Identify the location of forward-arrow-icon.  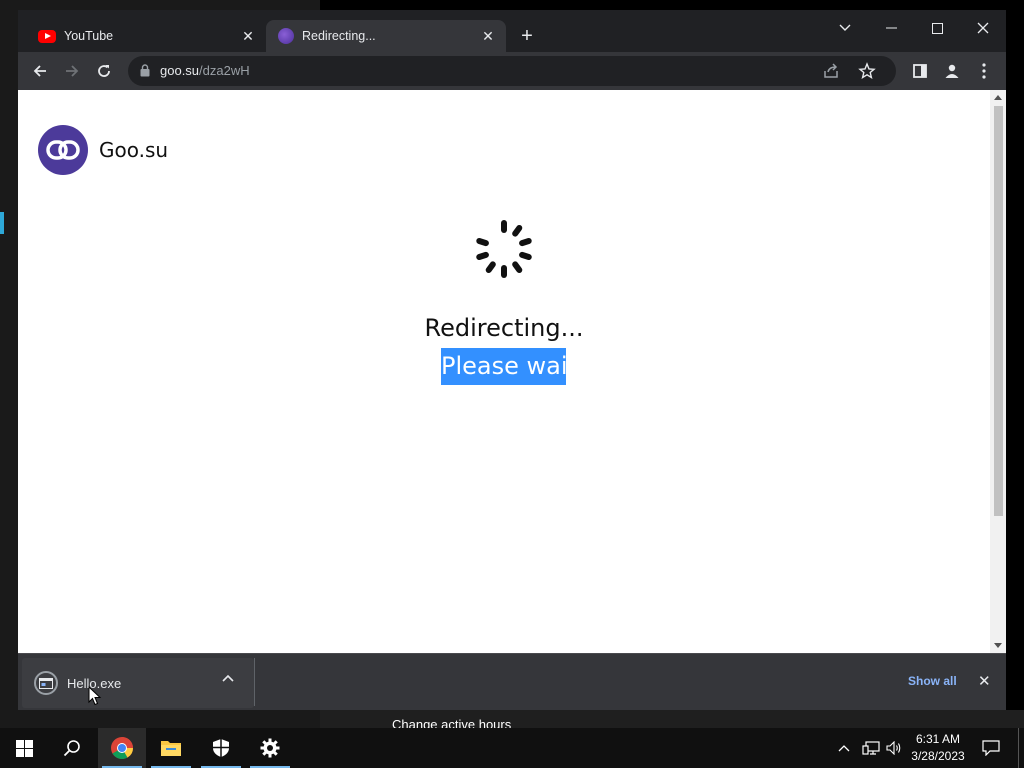
(72, 71).